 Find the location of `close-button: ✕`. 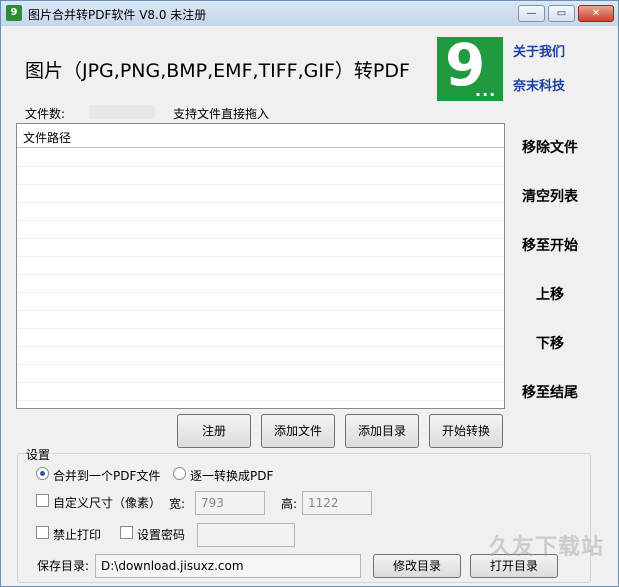

close-button: ✕ is located at coordinates (596, 13).